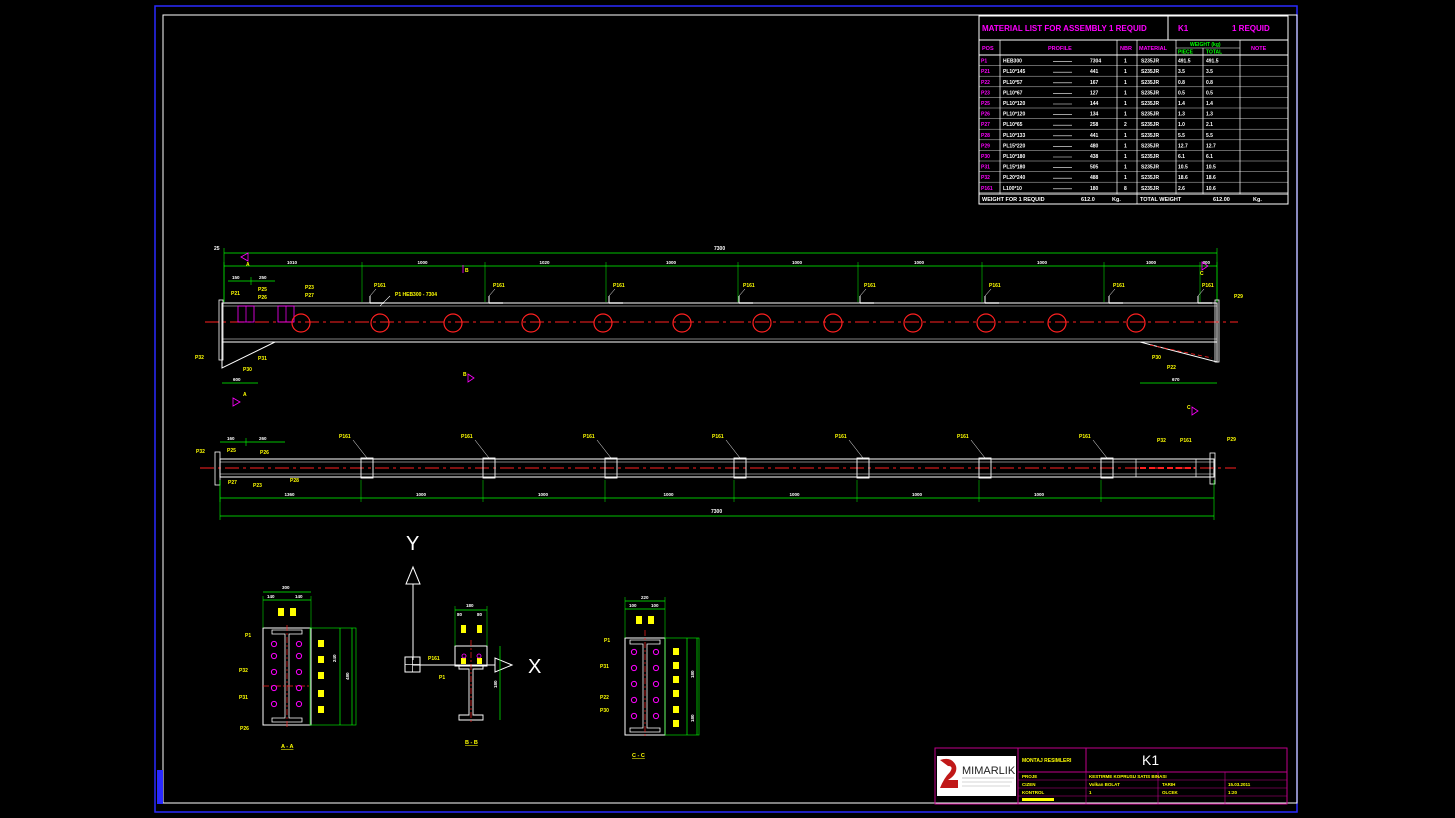 The image size is (1455, 818). I want to click on label-p31: P31, so click(262, 359).